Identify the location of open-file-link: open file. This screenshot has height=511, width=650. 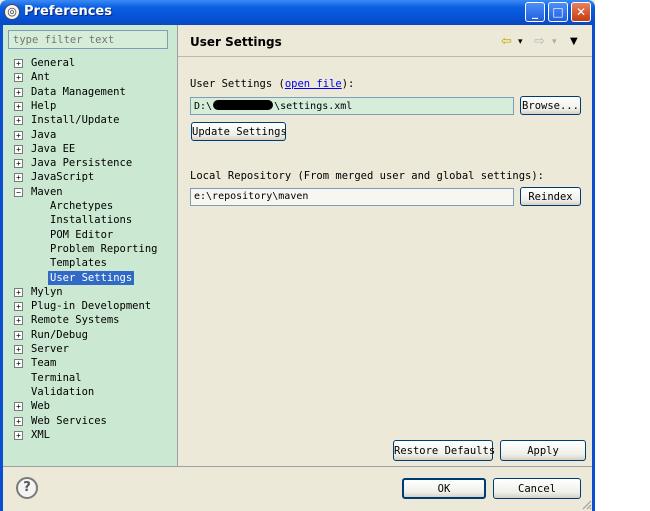
(313, 84).